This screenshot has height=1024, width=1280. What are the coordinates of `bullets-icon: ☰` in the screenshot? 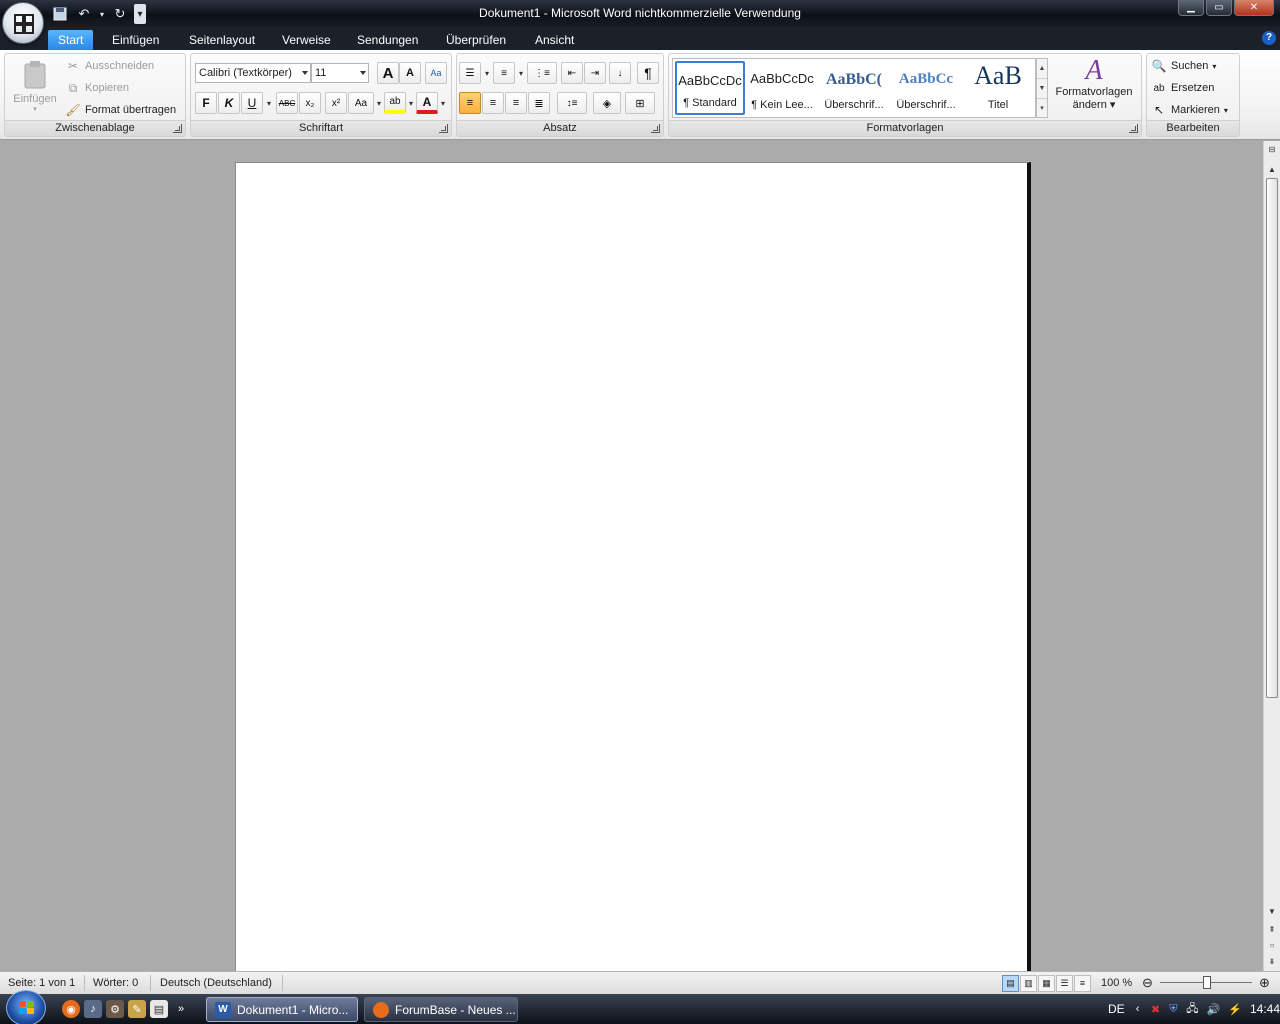 It's located at (470, 73).